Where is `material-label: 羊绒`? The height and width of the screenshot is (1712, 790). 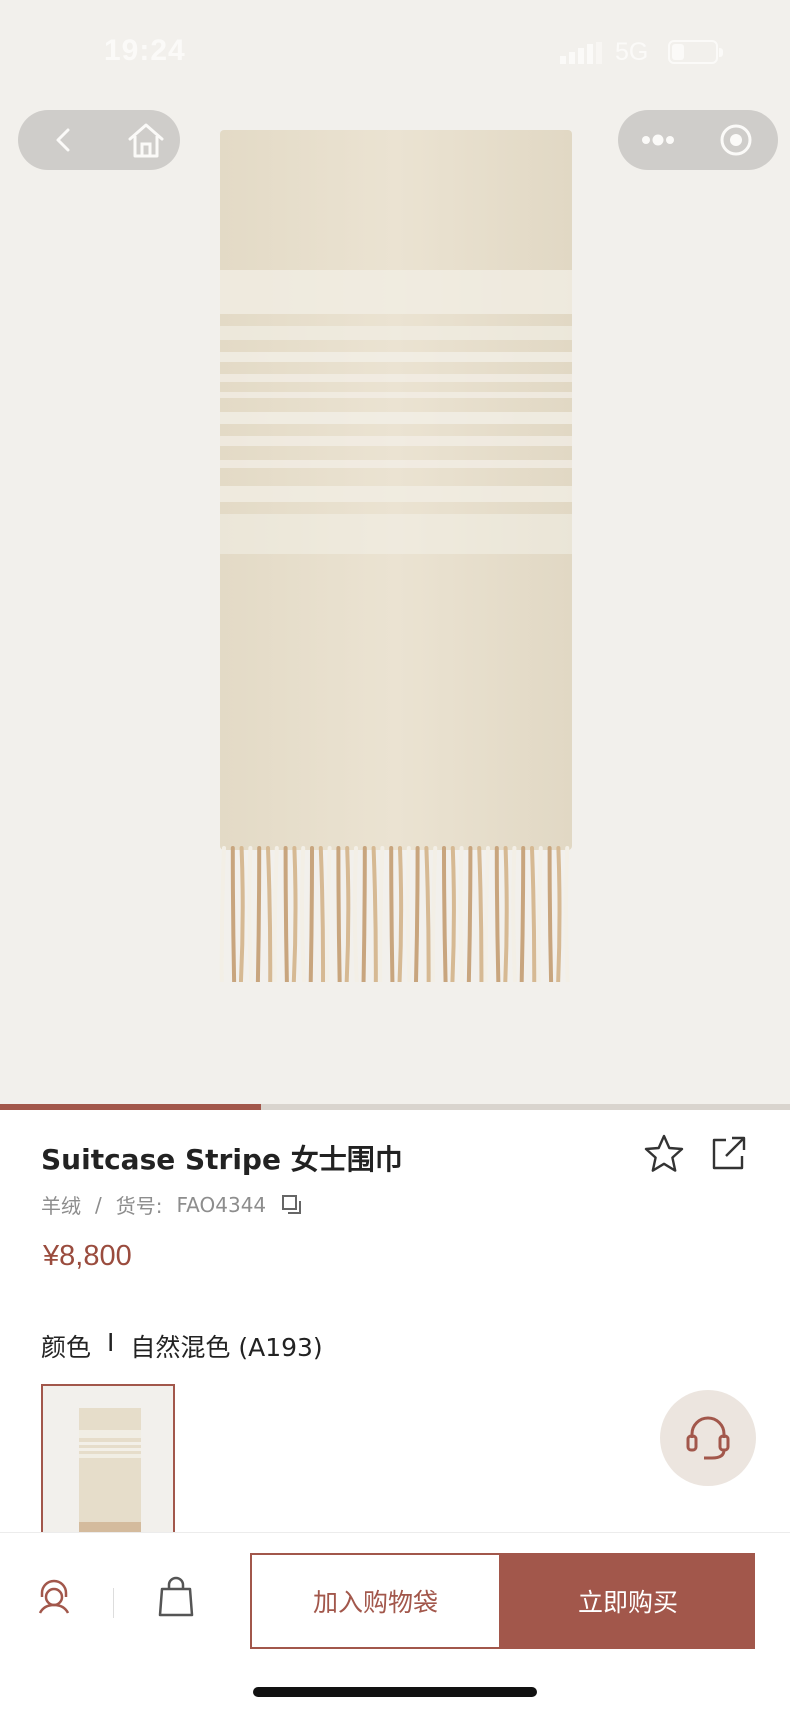
material-label: 羊绒 is located at coordinates (61, 1206).